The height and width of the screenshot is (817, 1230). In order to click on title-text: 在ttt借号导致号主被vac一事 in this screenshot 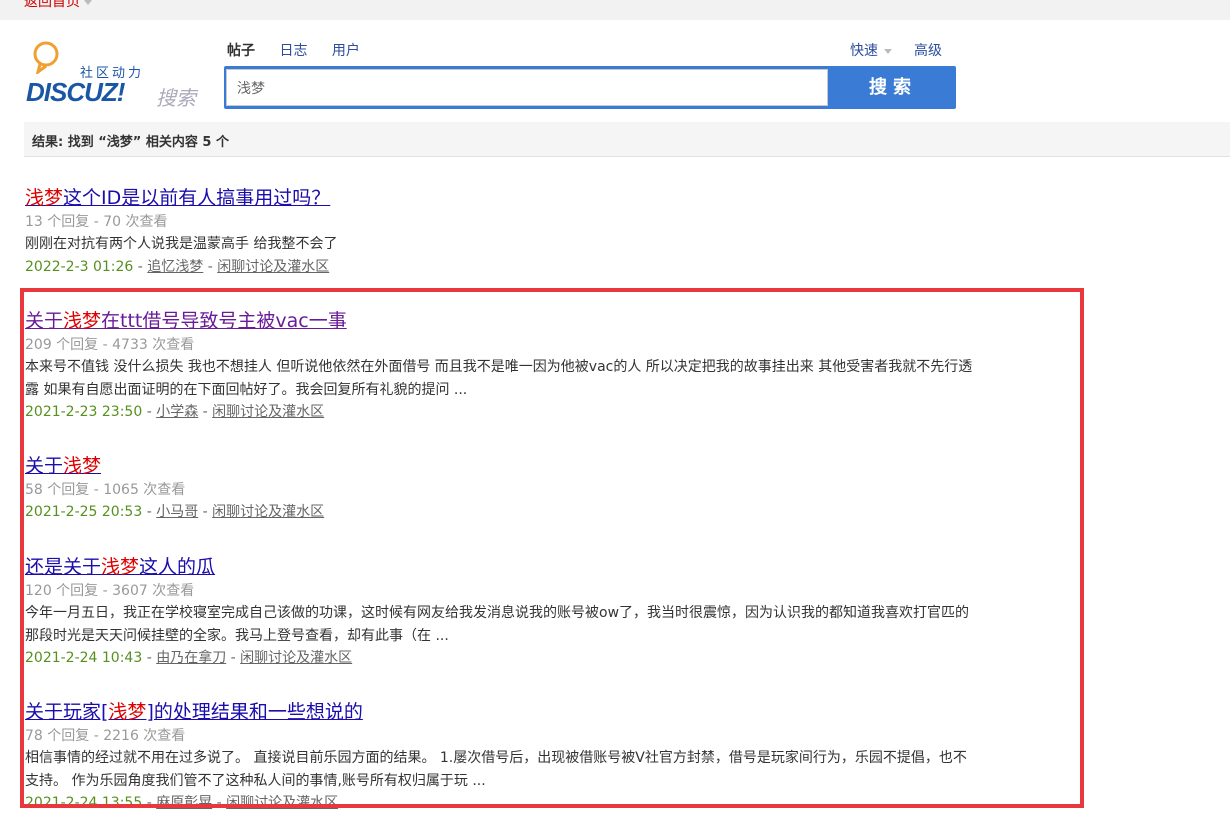, I will do `click(224, 321)`.